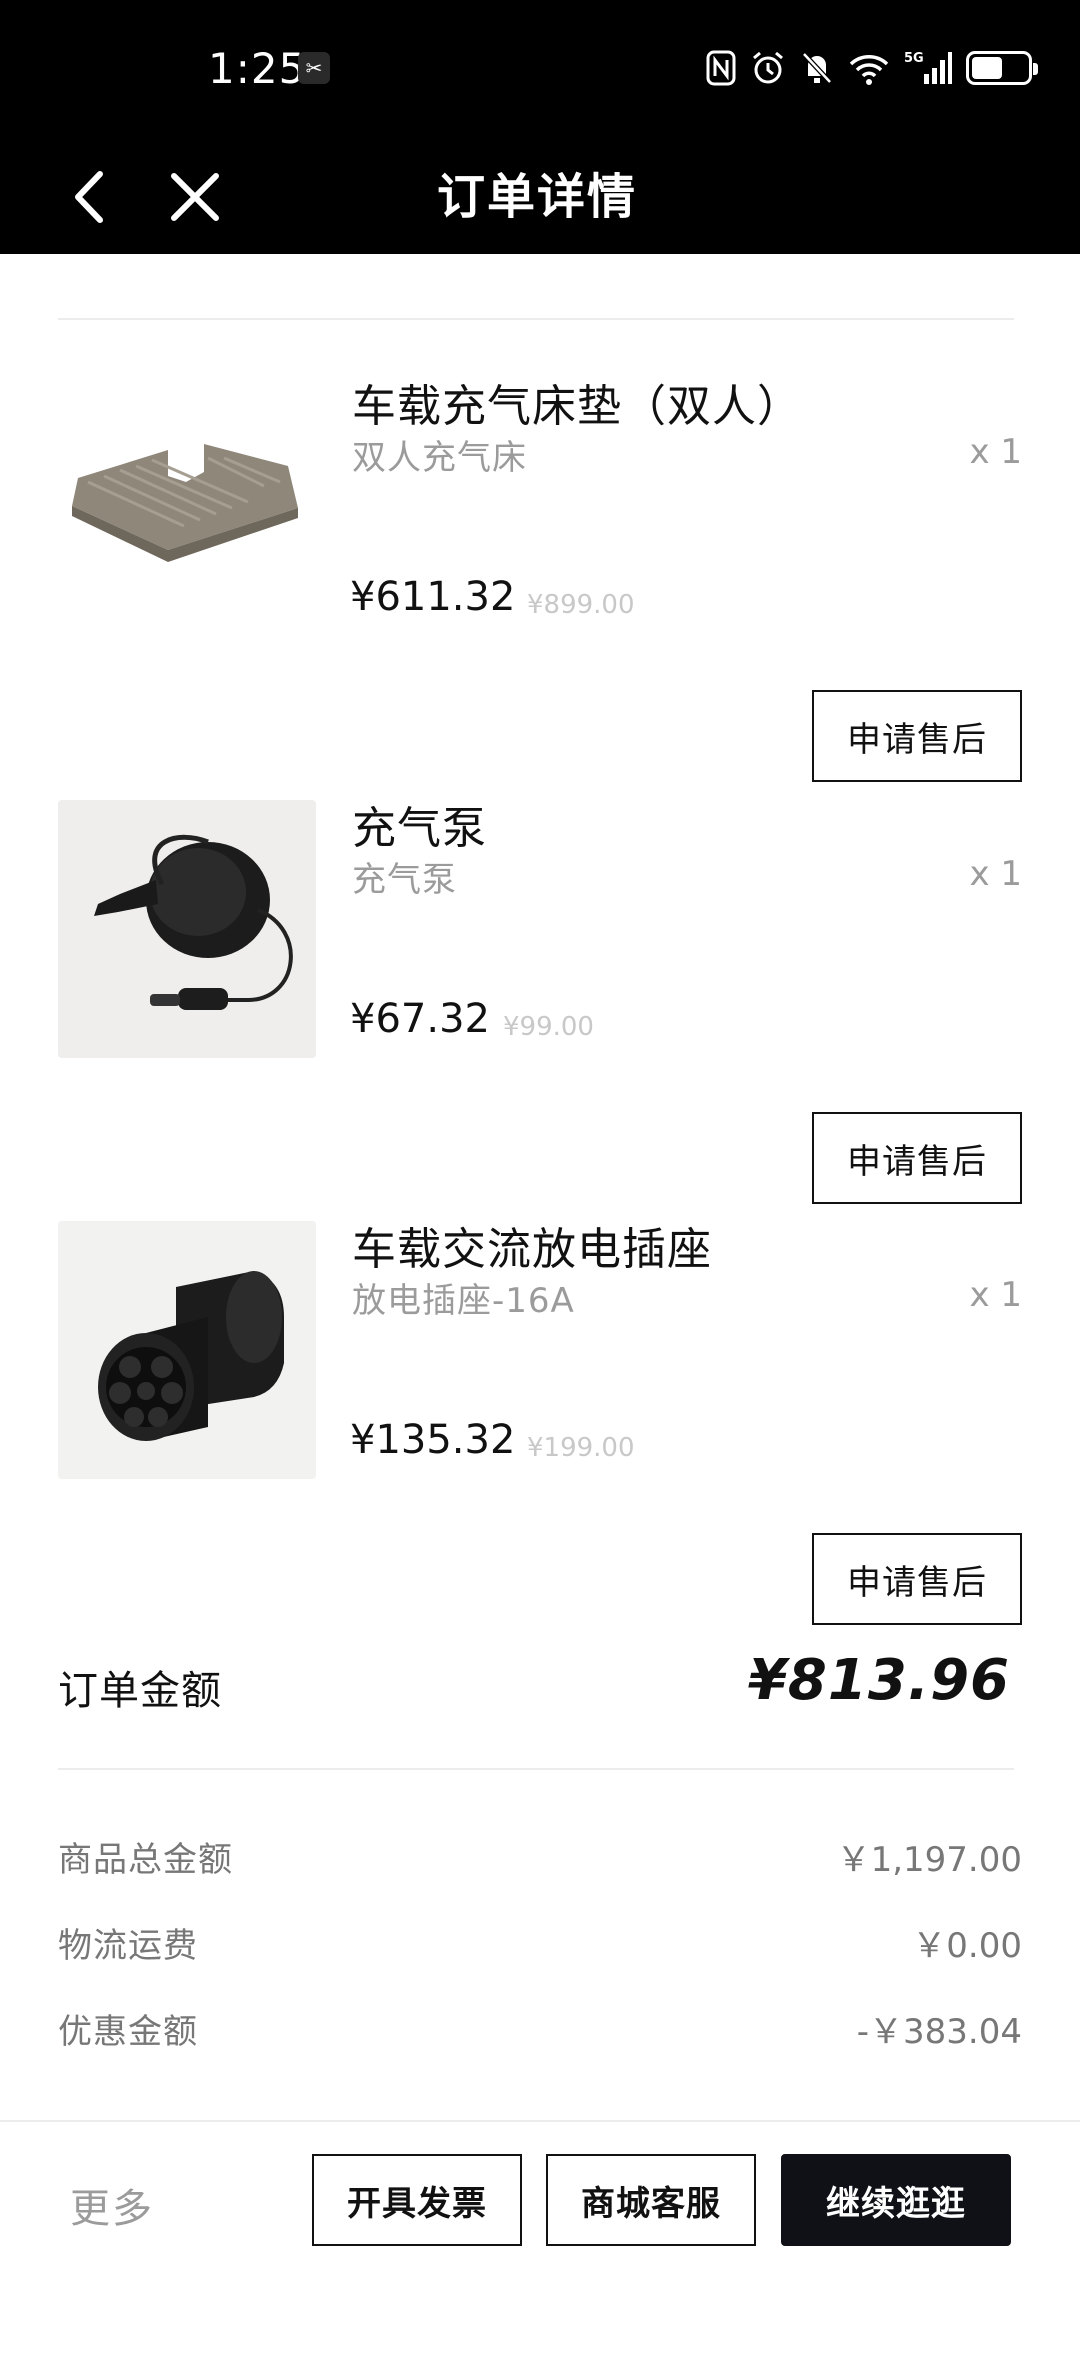 The width and height of the screenshot is (1080, 2376). I want to click on nav-bar: 订单详情, so click(540, 197).